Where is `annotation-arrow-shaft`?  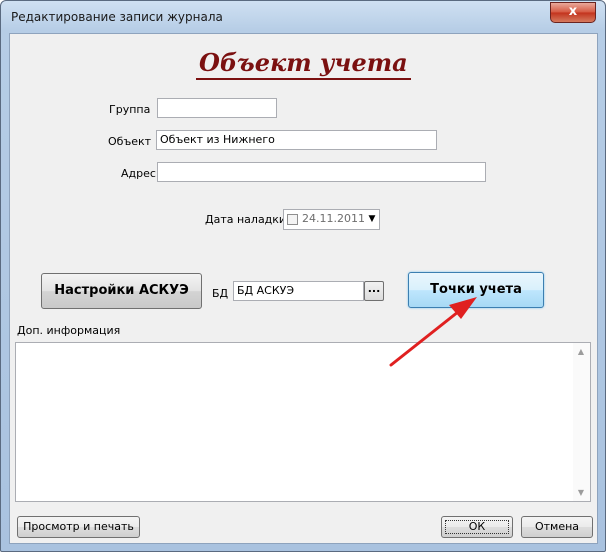
annotation-arrow-shaft is located at coordinates (427, 336).